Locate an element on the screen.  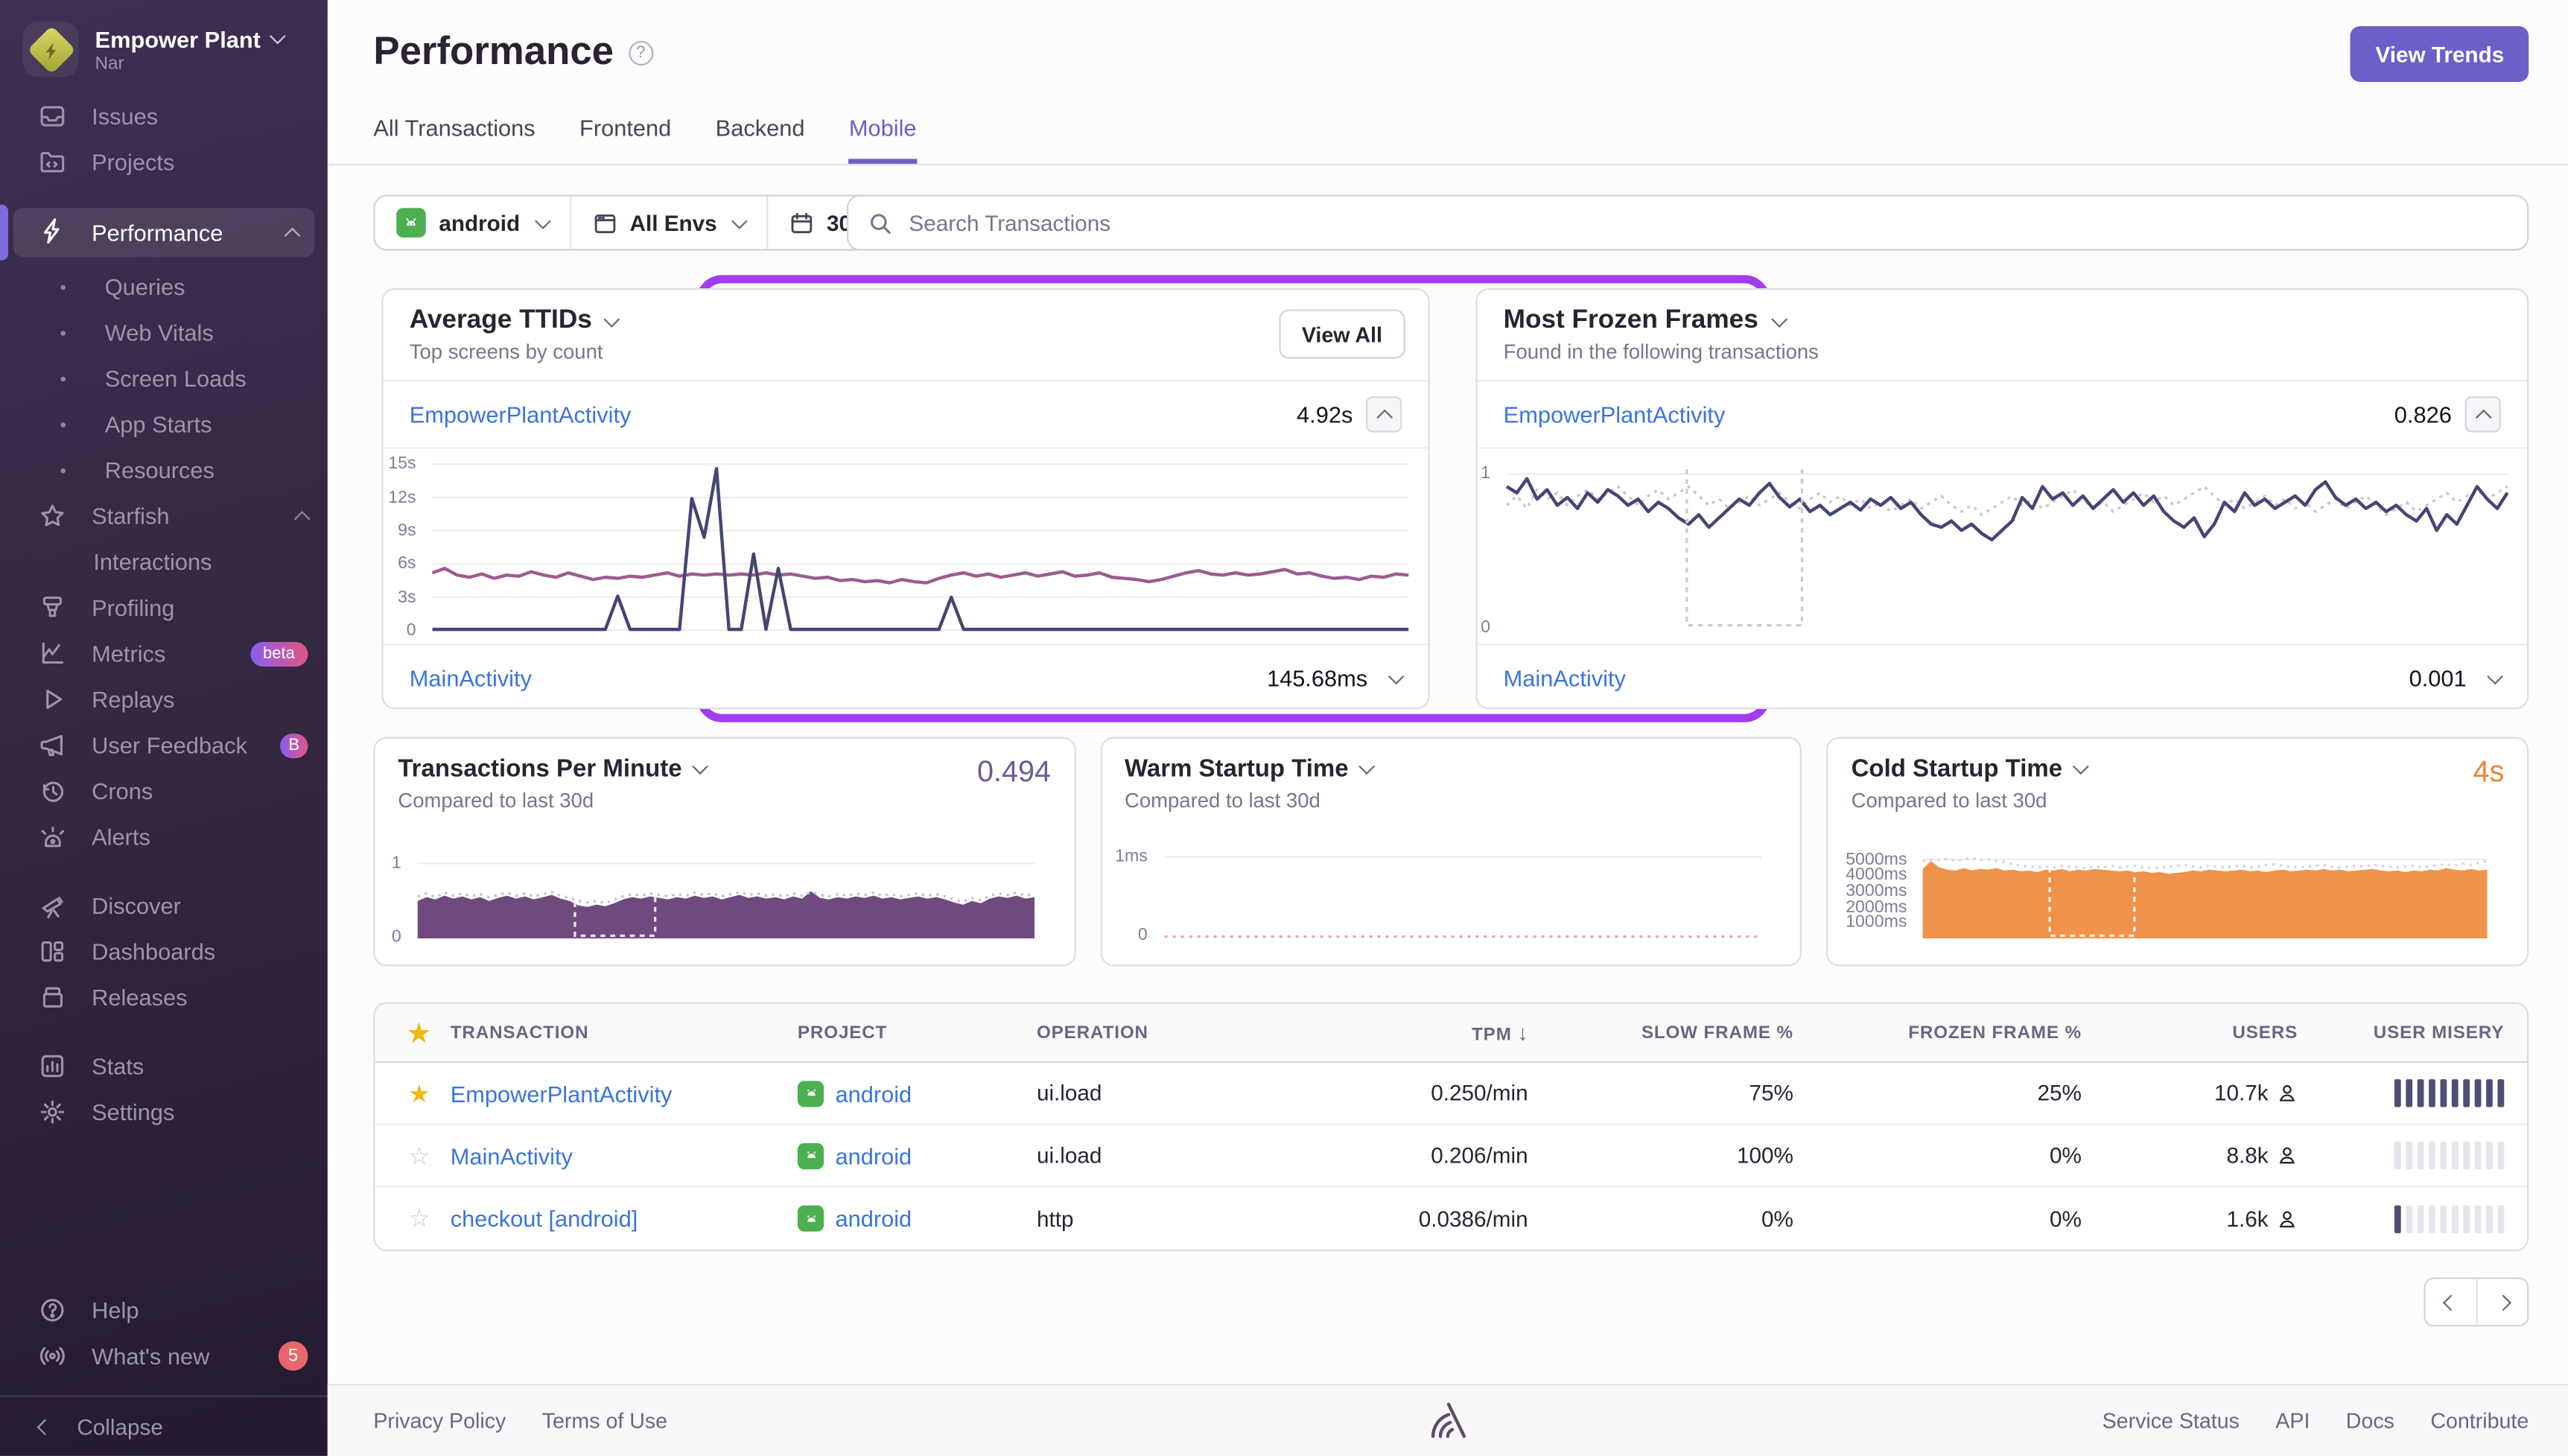
sidebar-item-screen-loads: Screen Loads is located at coordinates (164, 378).